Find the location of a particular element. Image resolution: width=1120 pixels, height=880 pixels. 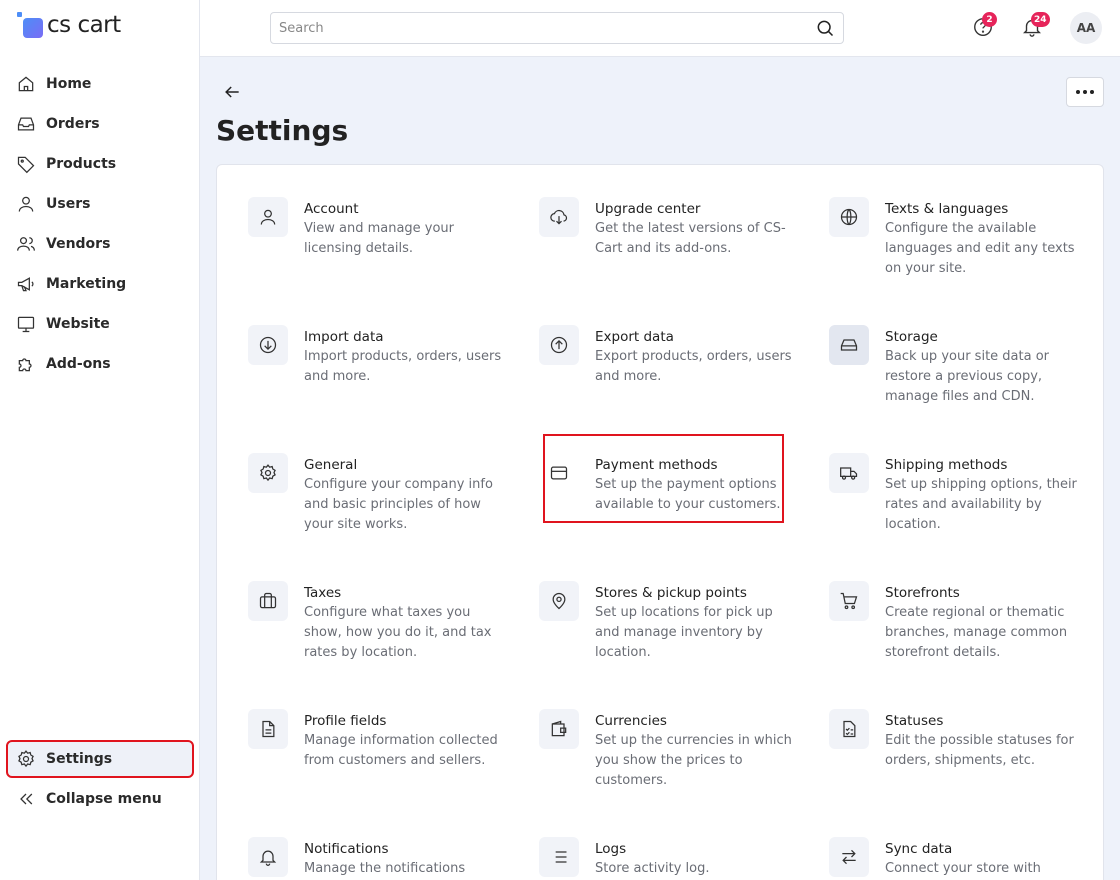

settings-item-title: Storefronts is located at coordinates (922, 593).